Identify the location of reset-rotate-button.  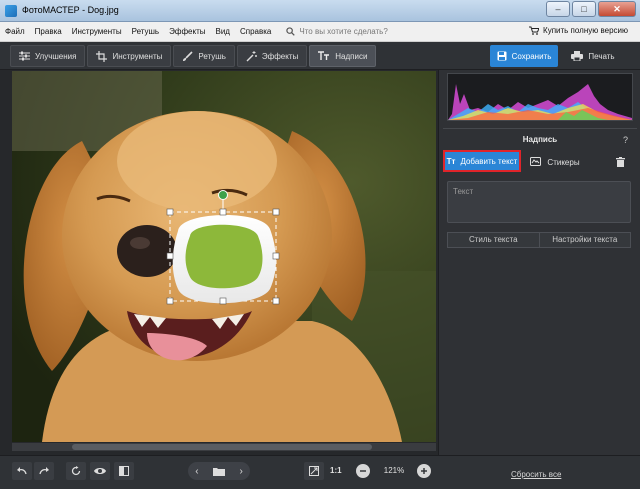
(76, 471).